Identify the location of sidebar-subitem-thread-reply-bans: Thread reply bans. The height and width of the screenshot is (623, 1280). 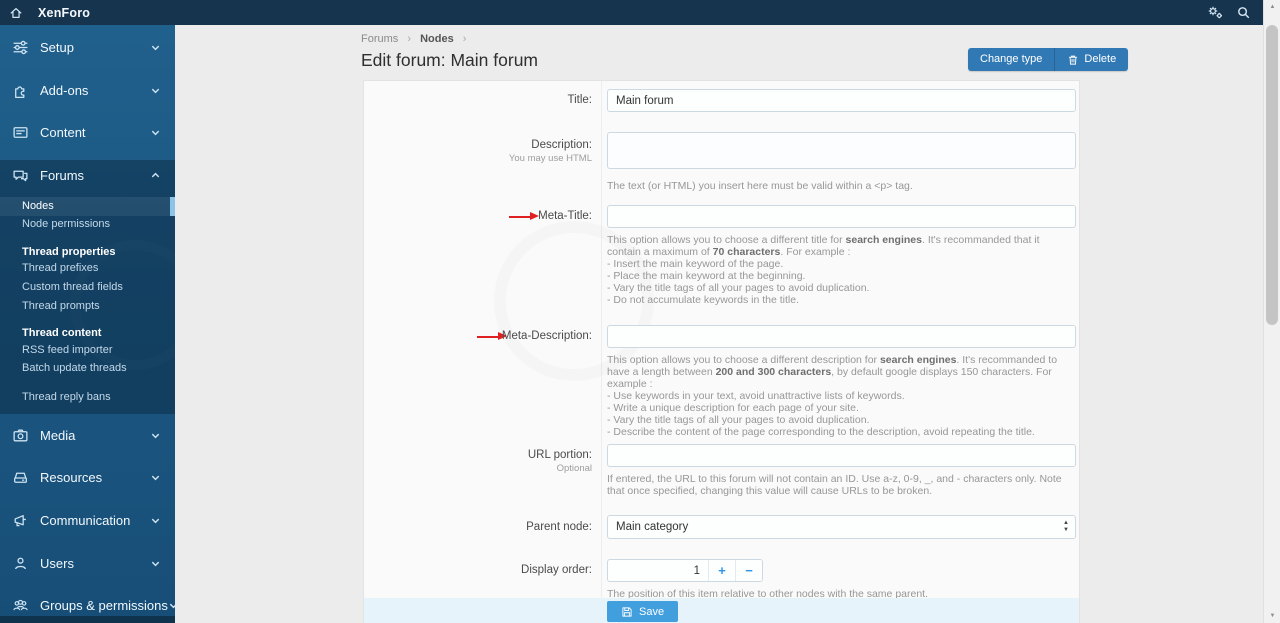
(87, 397).